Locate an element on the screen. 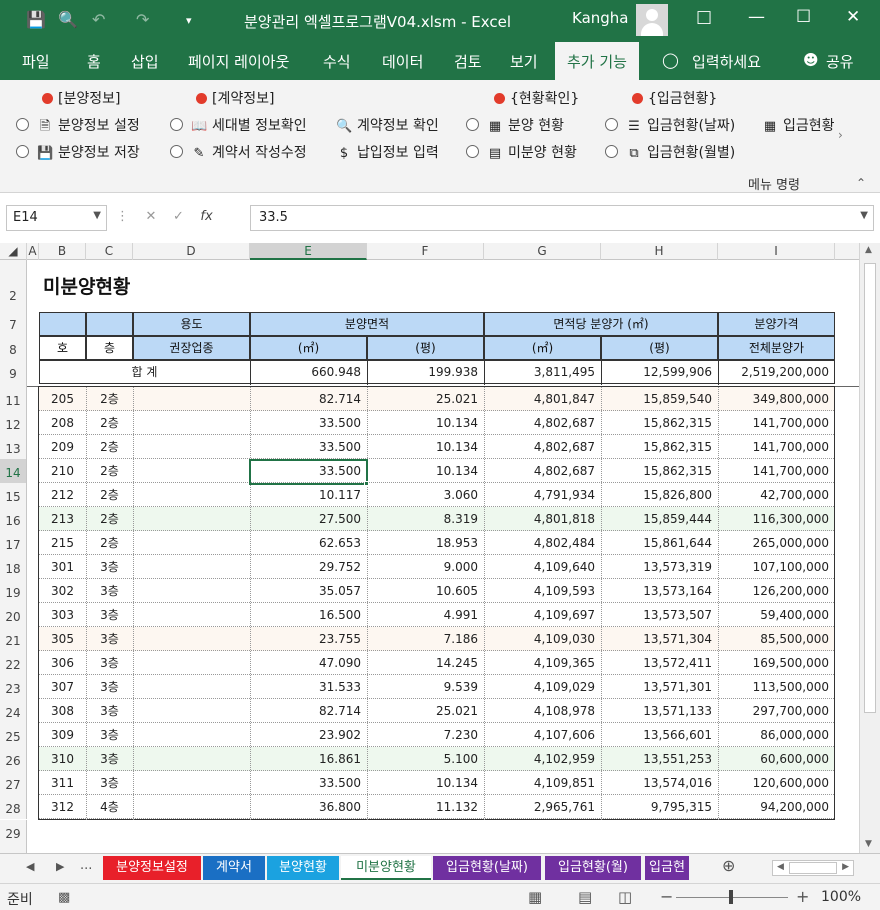 The width and height of the screenshot is (880, 910). vertical-scrollbar: ▲ ▼ is located at coordinates (869, 548).